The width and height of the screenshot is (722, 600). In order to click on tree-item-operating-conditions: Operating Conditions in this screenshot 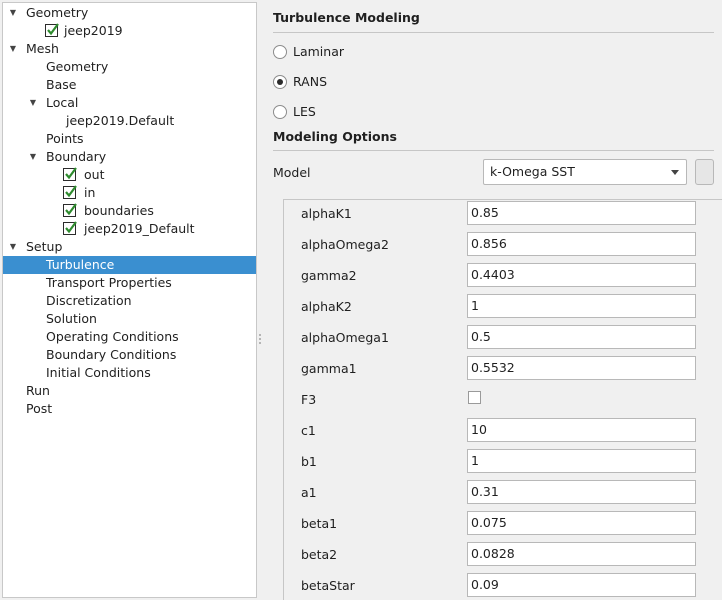, I will do `click(129, 337)`.